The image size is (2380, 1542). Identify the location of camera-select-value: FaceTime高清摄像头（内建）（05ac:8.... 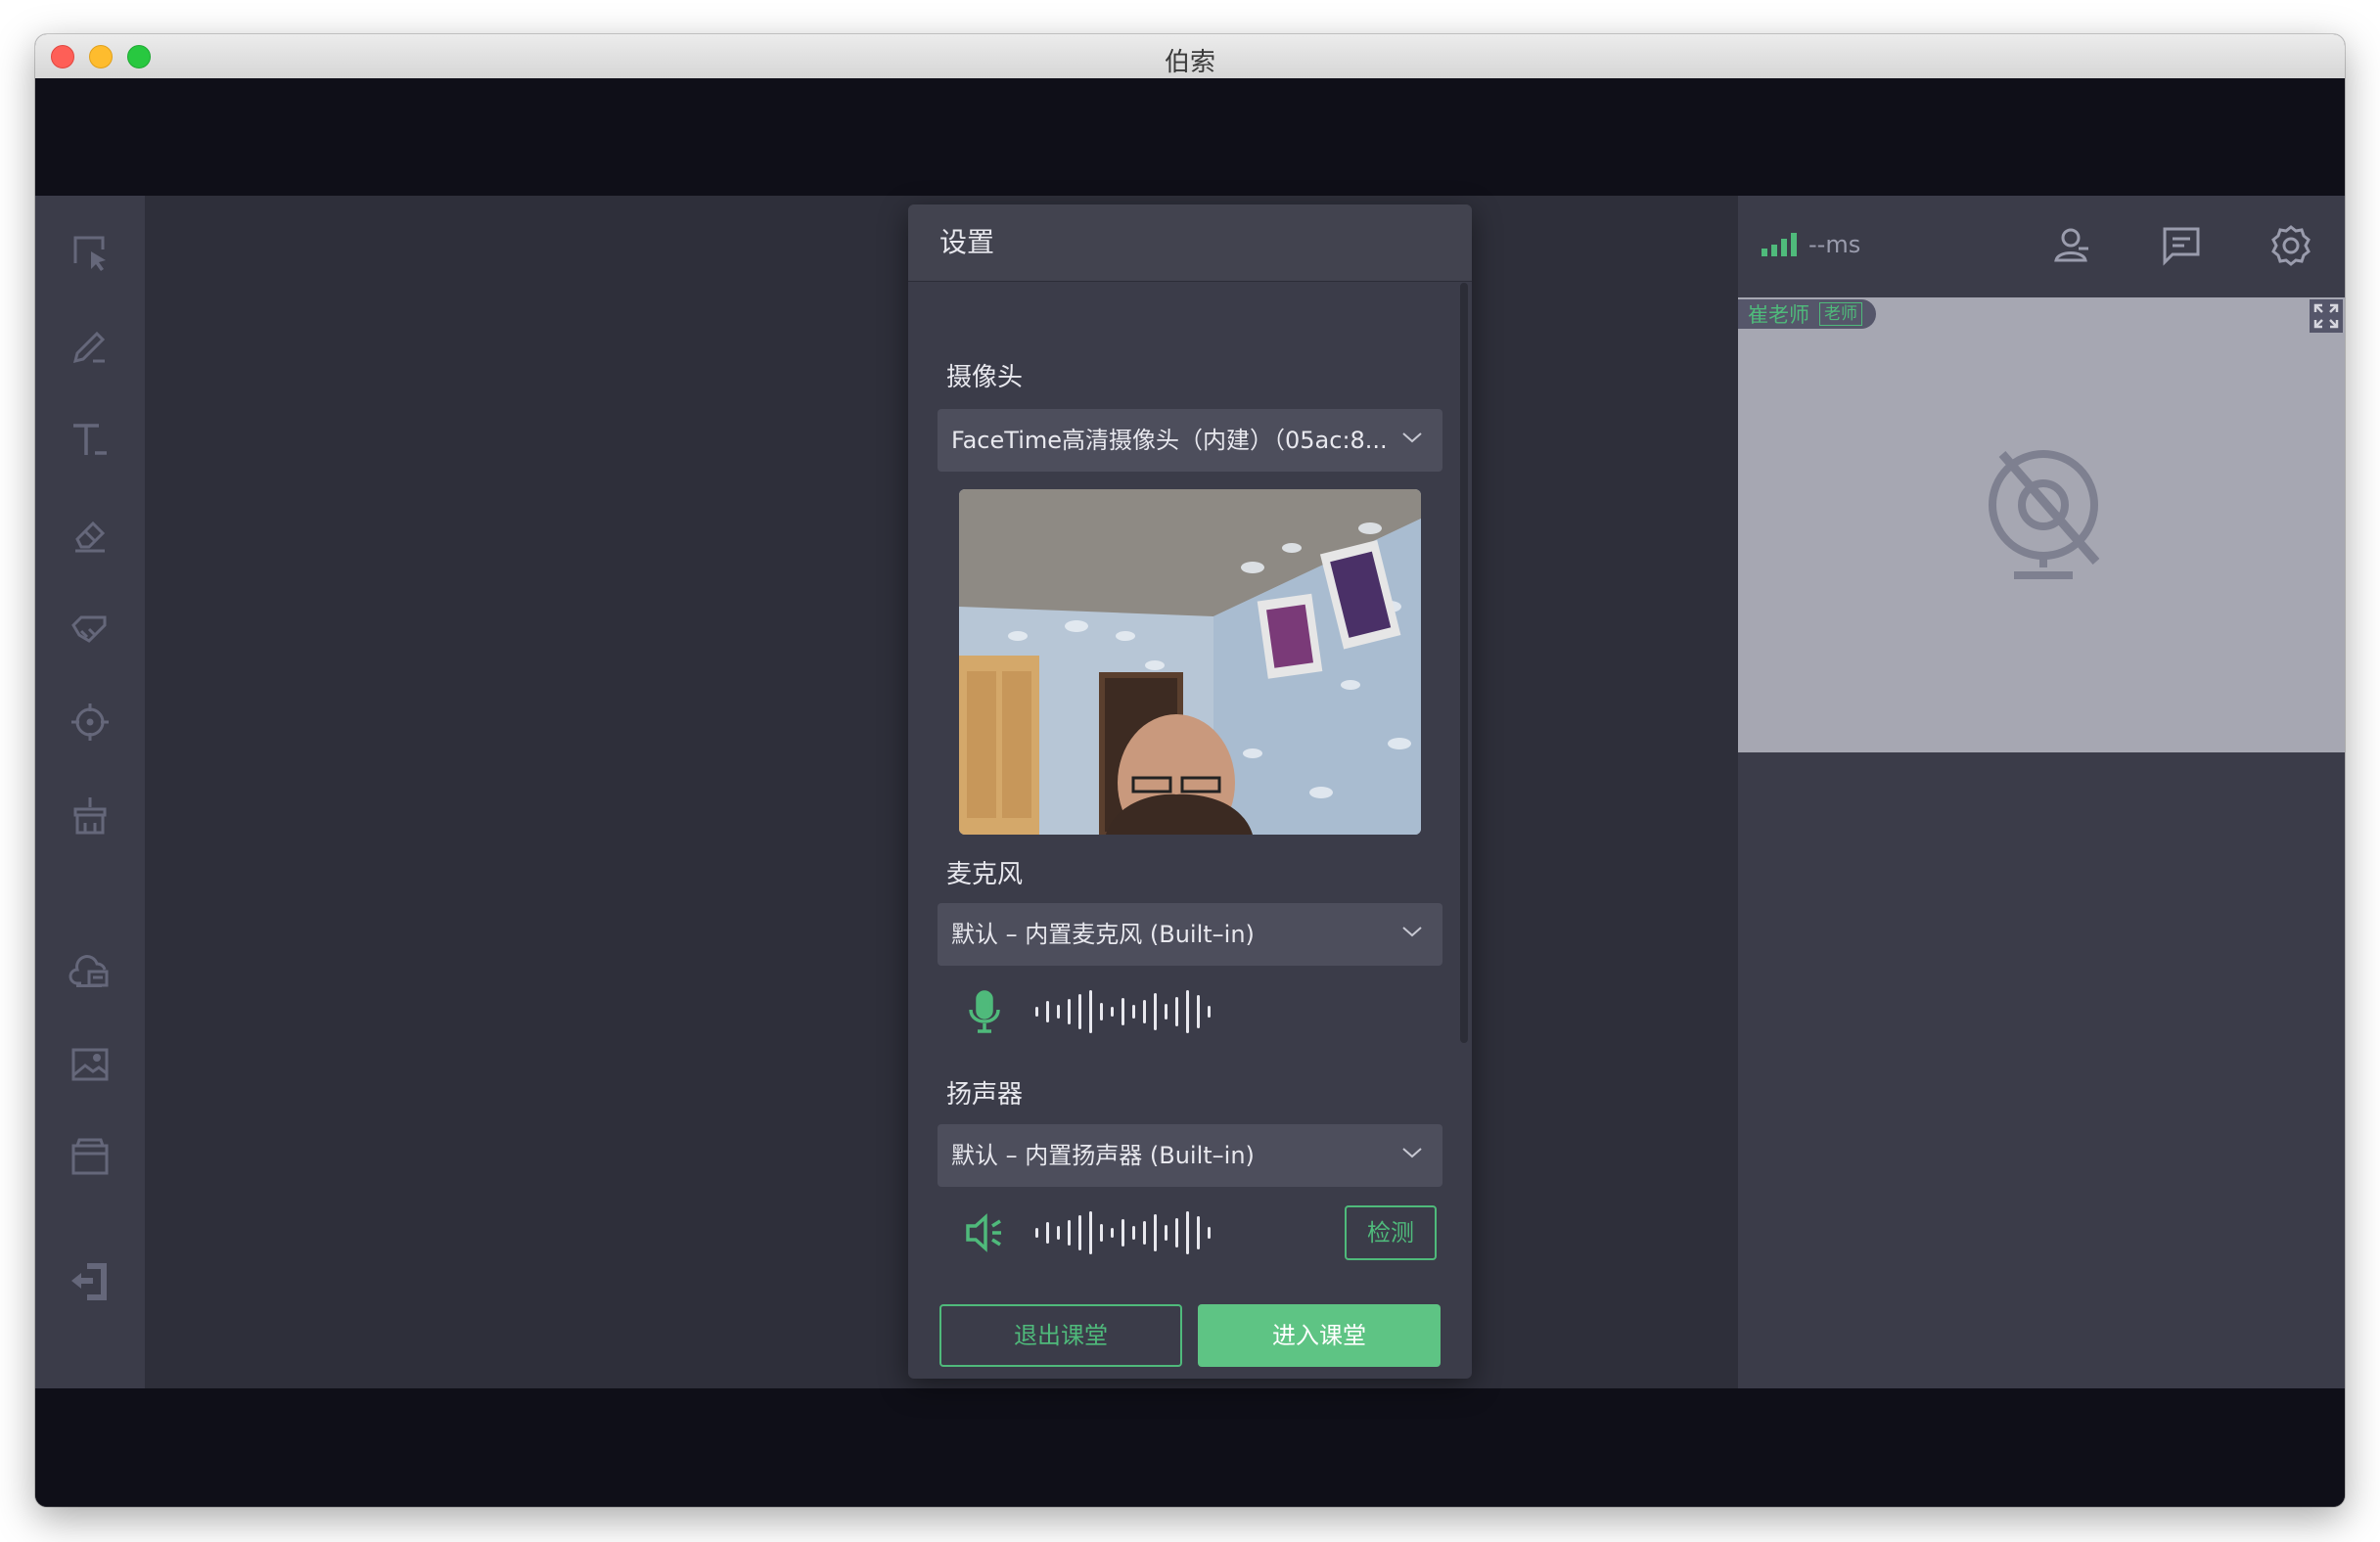
(1169, 440).